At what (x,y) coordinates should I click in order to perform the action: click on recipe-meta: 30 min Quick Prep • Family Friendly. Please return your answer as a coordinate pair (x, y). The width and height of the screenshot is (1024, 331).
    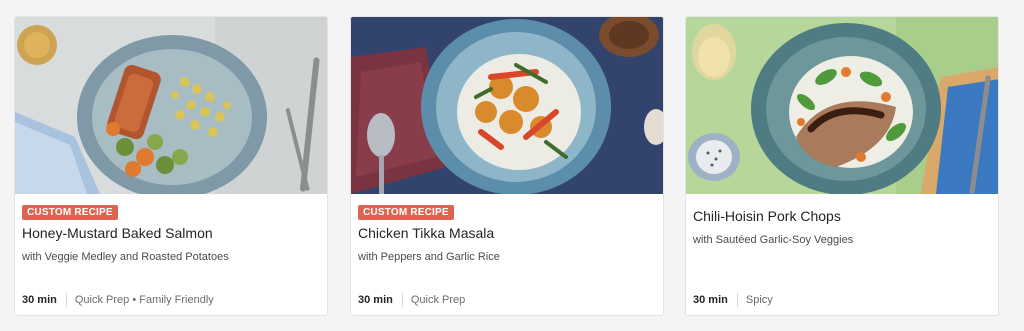
    Looking at the image, I should click on (118, 300).